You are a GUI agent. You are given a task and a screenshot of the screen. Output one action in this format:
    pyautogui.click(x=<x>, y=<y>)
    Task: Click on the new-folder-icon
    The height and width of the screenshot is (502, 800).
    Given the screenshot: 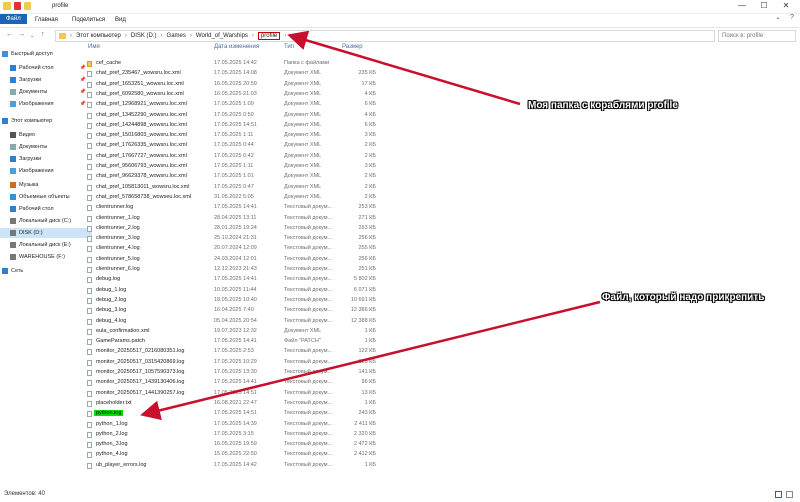 What is the action you would take?
    pyautogui.click(x=27, y=6)
    